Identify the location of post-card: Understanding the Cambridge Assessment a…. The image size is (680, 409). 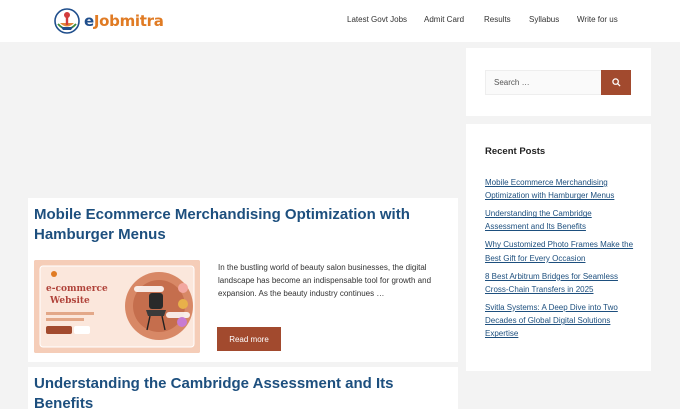
(243, 388).